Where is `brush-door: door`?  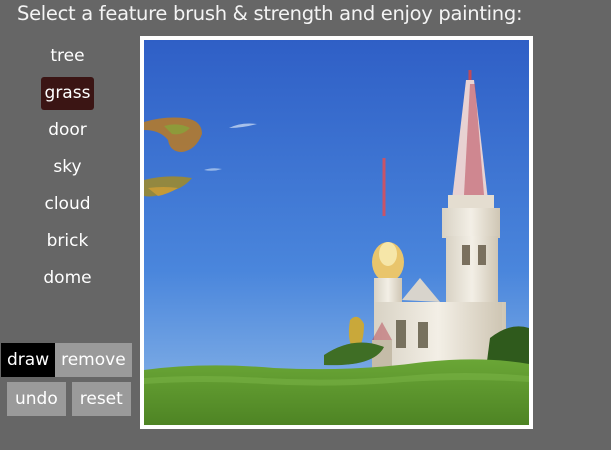
brush-door: door is located at coordinates (67, 130).